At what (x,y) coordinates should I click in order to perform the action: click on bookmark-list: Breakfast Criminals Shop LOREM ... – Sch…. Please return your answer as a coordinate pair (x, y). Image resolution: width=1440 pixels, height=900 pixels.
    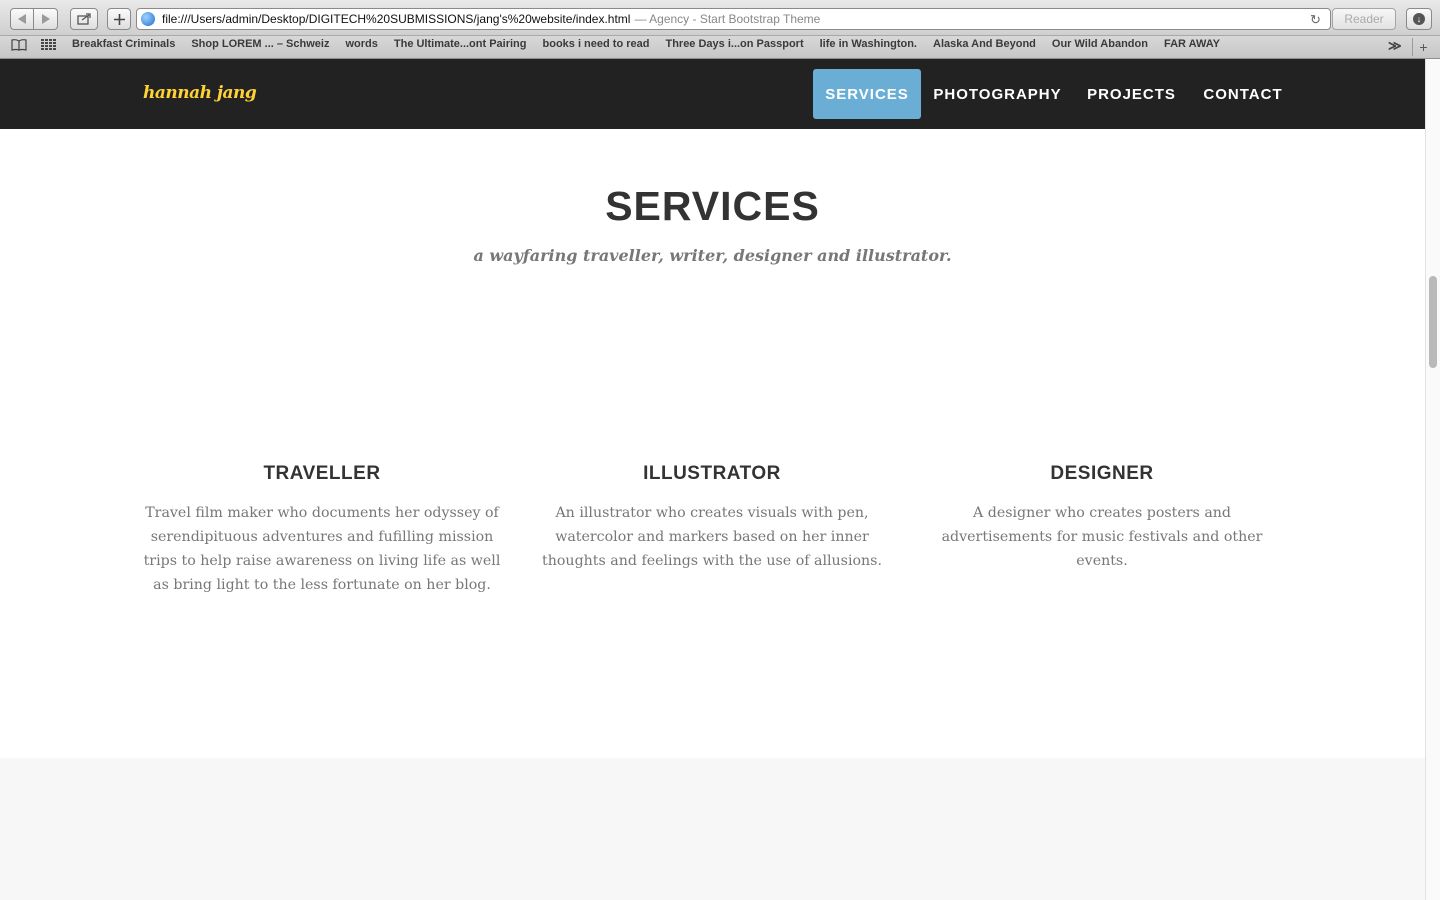
    Looking at the image, I should click on (654, 44).